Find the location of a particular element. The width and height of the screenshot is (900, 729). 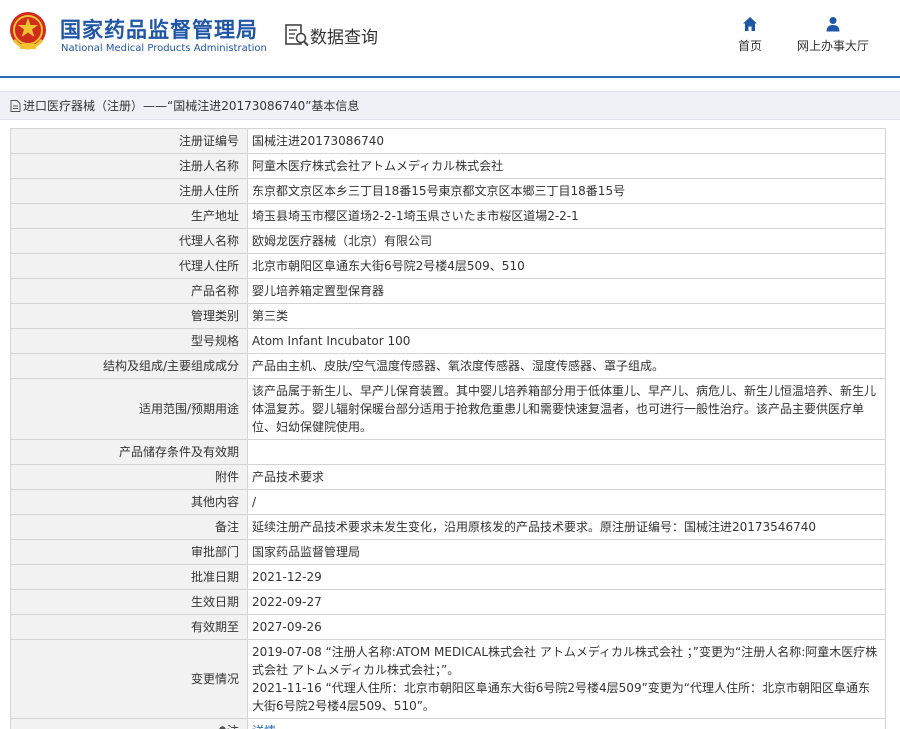

breadcrumb-text: 进口医疗器械（注册）——“国械注进20173086740”基本信息 is located at coordinates (191, 106).